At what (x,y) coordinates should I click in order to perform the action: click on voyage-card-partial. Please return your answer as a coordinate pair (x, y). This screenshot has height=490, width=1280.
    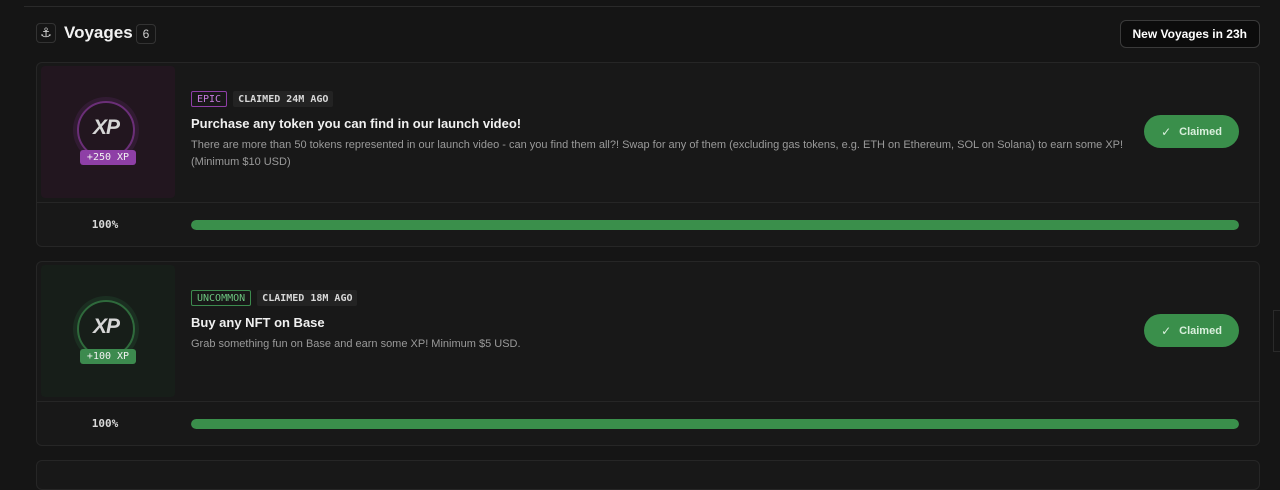
    Looking at the image, I should click on (648, 475).